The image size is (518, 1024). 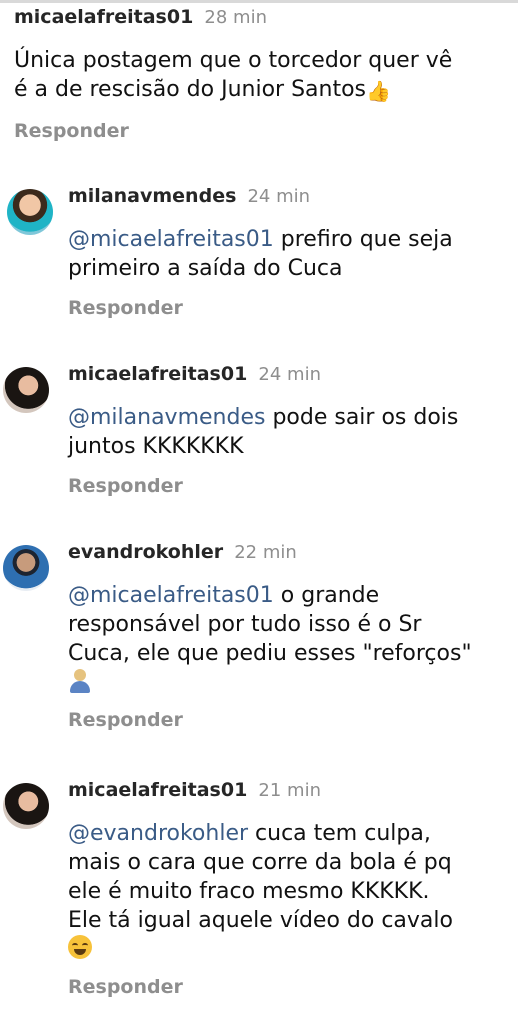 I want to click on comment-time: 22 min, so click(x=265, y=552).